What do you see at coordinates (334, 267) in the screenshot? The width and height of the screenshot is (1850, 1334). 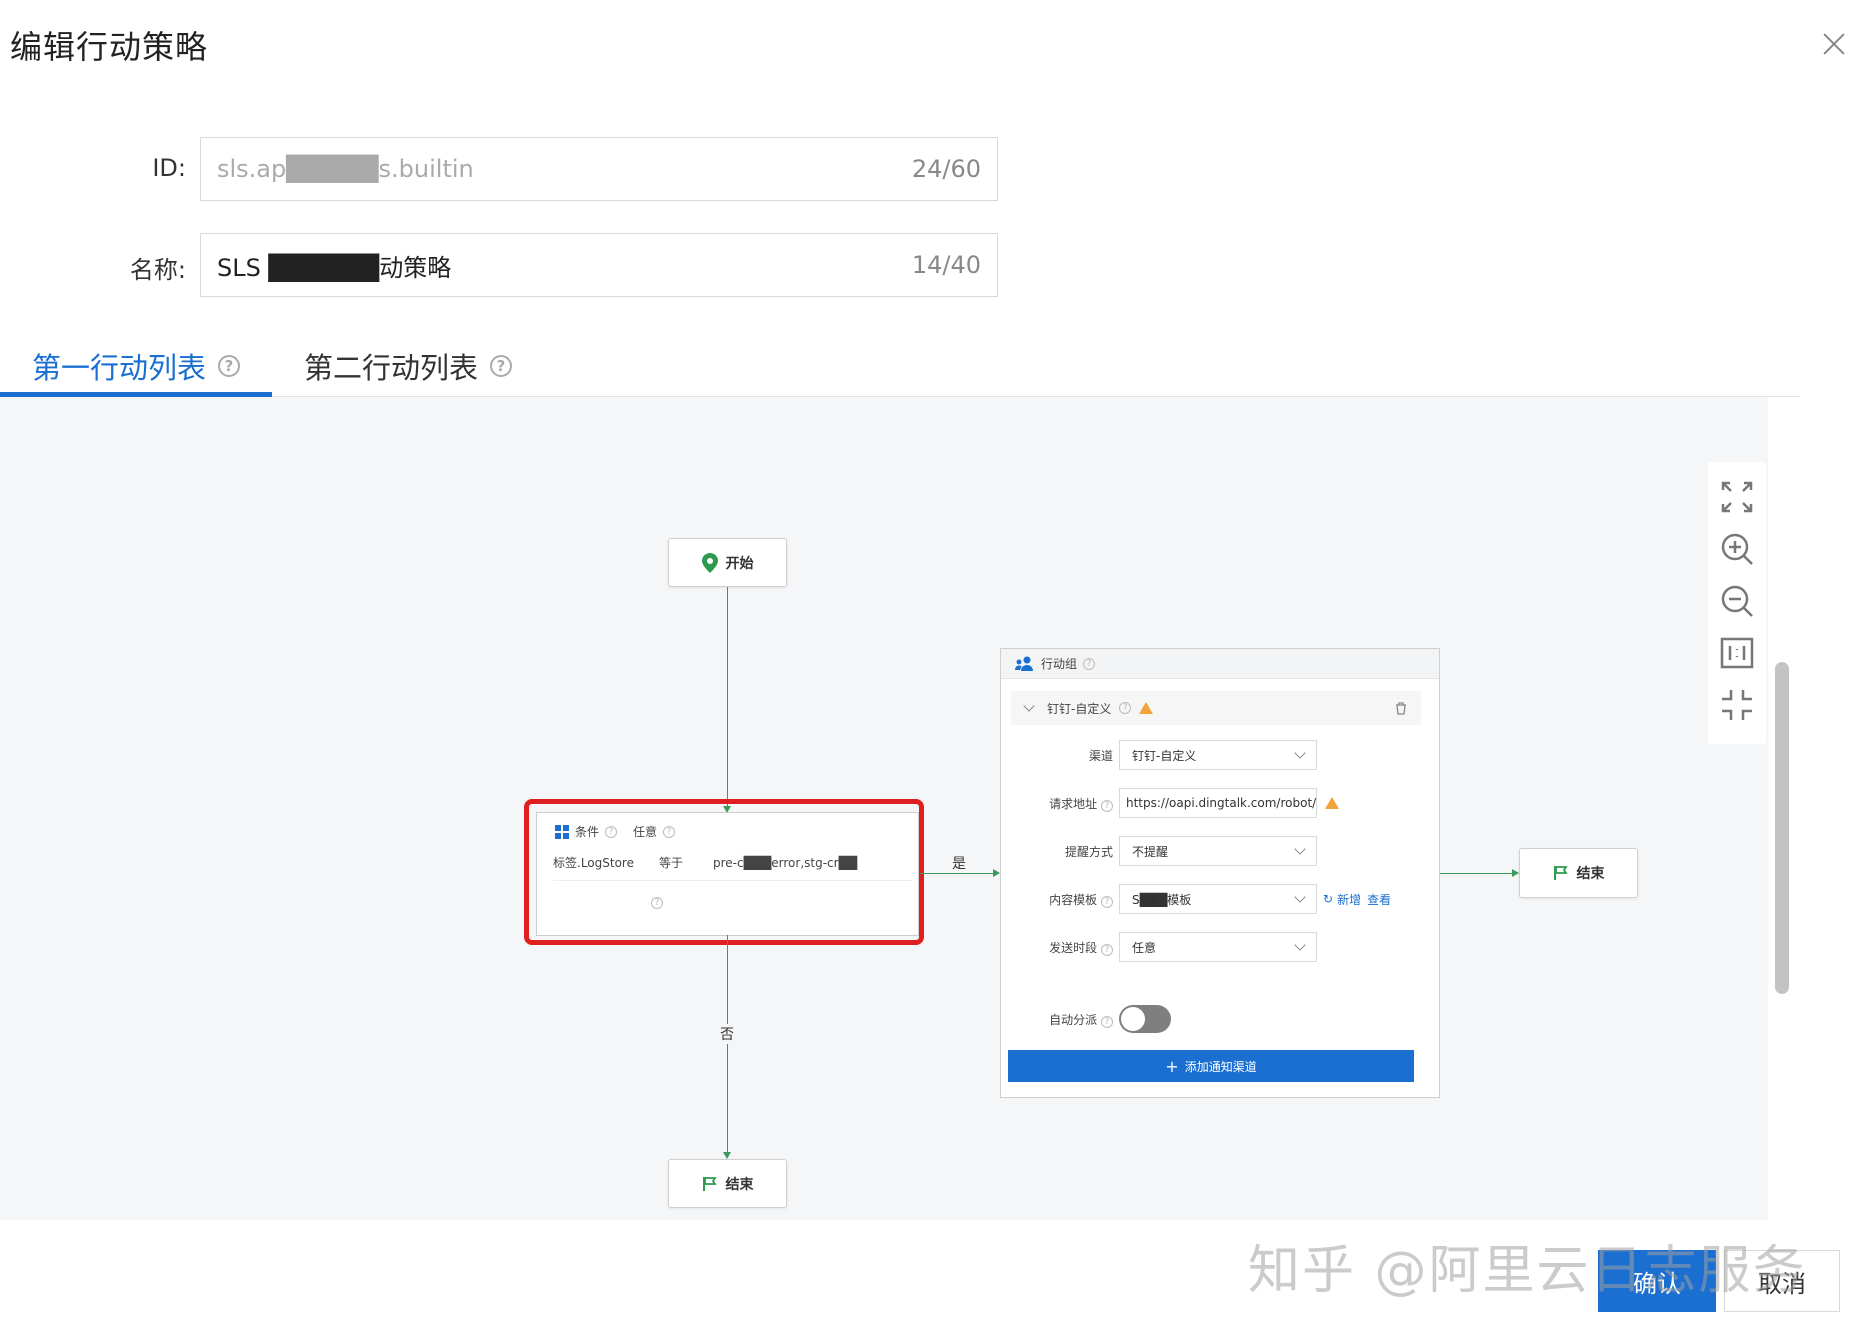 I see `name-value: SLS ██████动策略` at bounding box center [334, 267].